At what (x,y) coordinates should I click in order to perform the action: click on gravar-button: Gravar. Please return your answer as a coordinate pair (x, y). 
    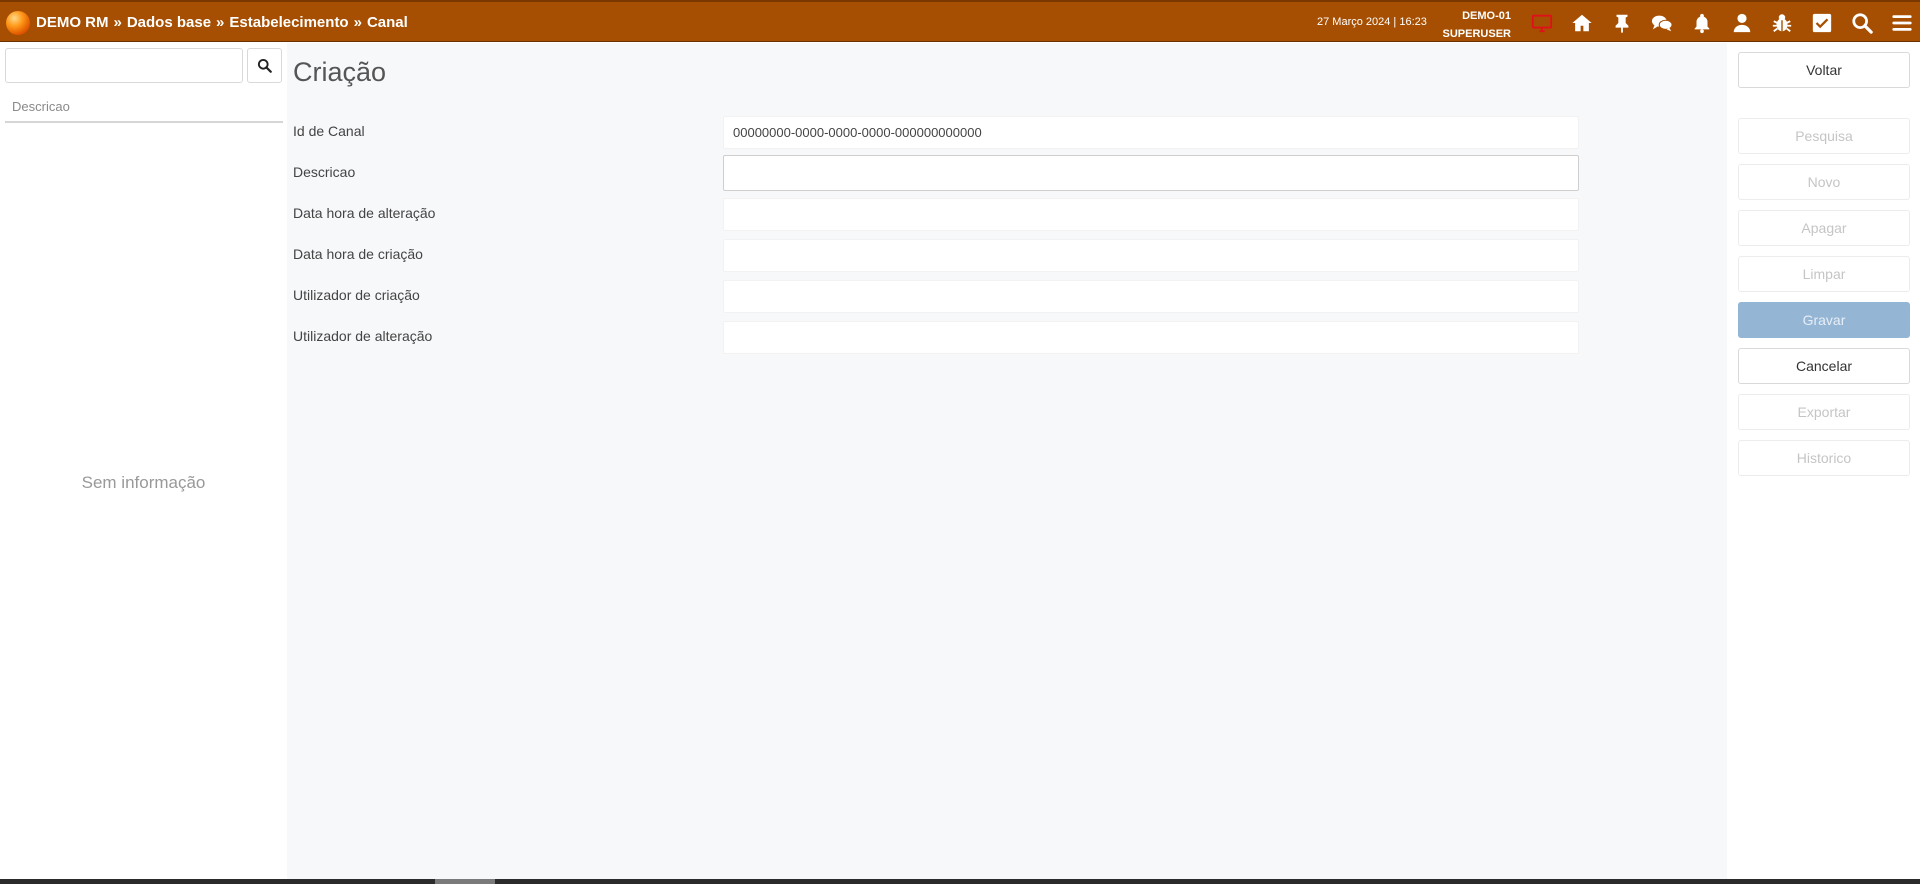
    Looking at the image, I should click on (1824, 320).